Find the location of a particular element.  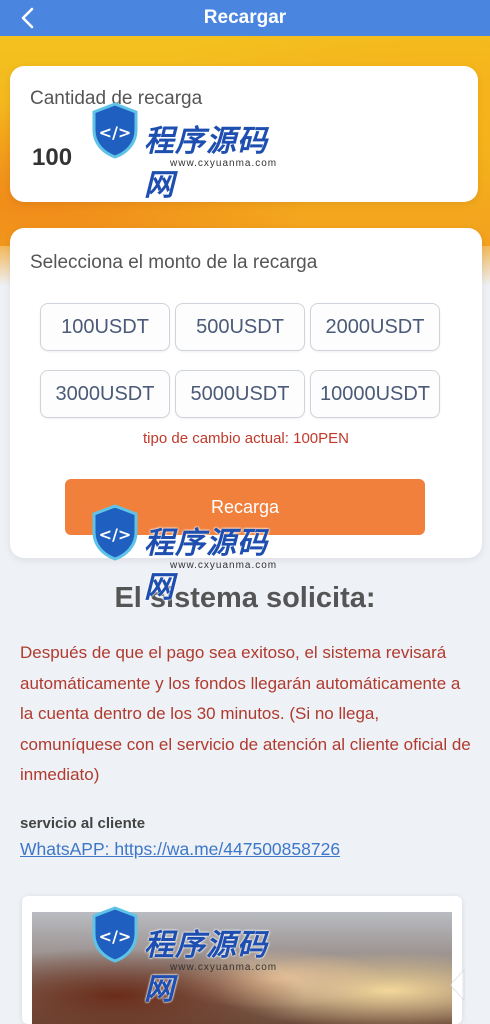

amount-option-10000: 10000USDT is located at coordinates (375, 394).